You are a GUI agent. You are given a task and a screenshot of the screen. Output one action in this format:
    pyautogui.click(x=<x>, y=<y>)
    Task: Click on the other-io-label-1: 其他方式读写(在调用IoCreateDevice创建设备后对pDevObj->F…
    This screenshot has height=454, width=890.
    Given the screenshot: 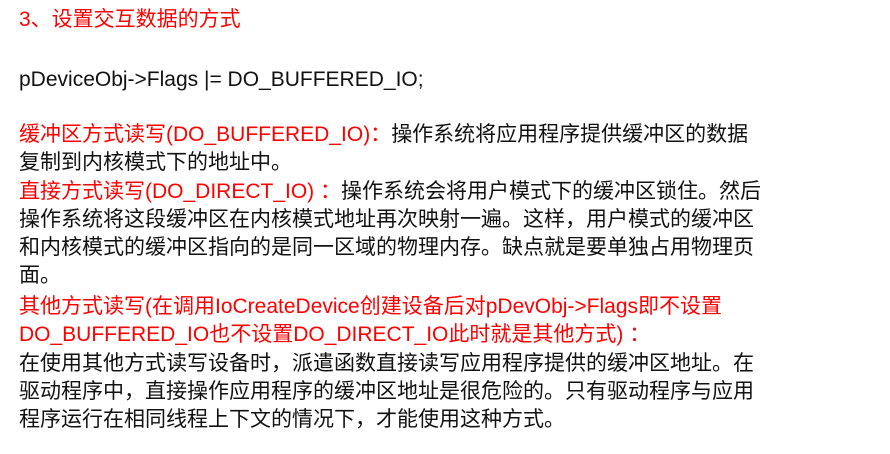 What is the action you would take?
    pyautogui.click(x=371, y=306)
    